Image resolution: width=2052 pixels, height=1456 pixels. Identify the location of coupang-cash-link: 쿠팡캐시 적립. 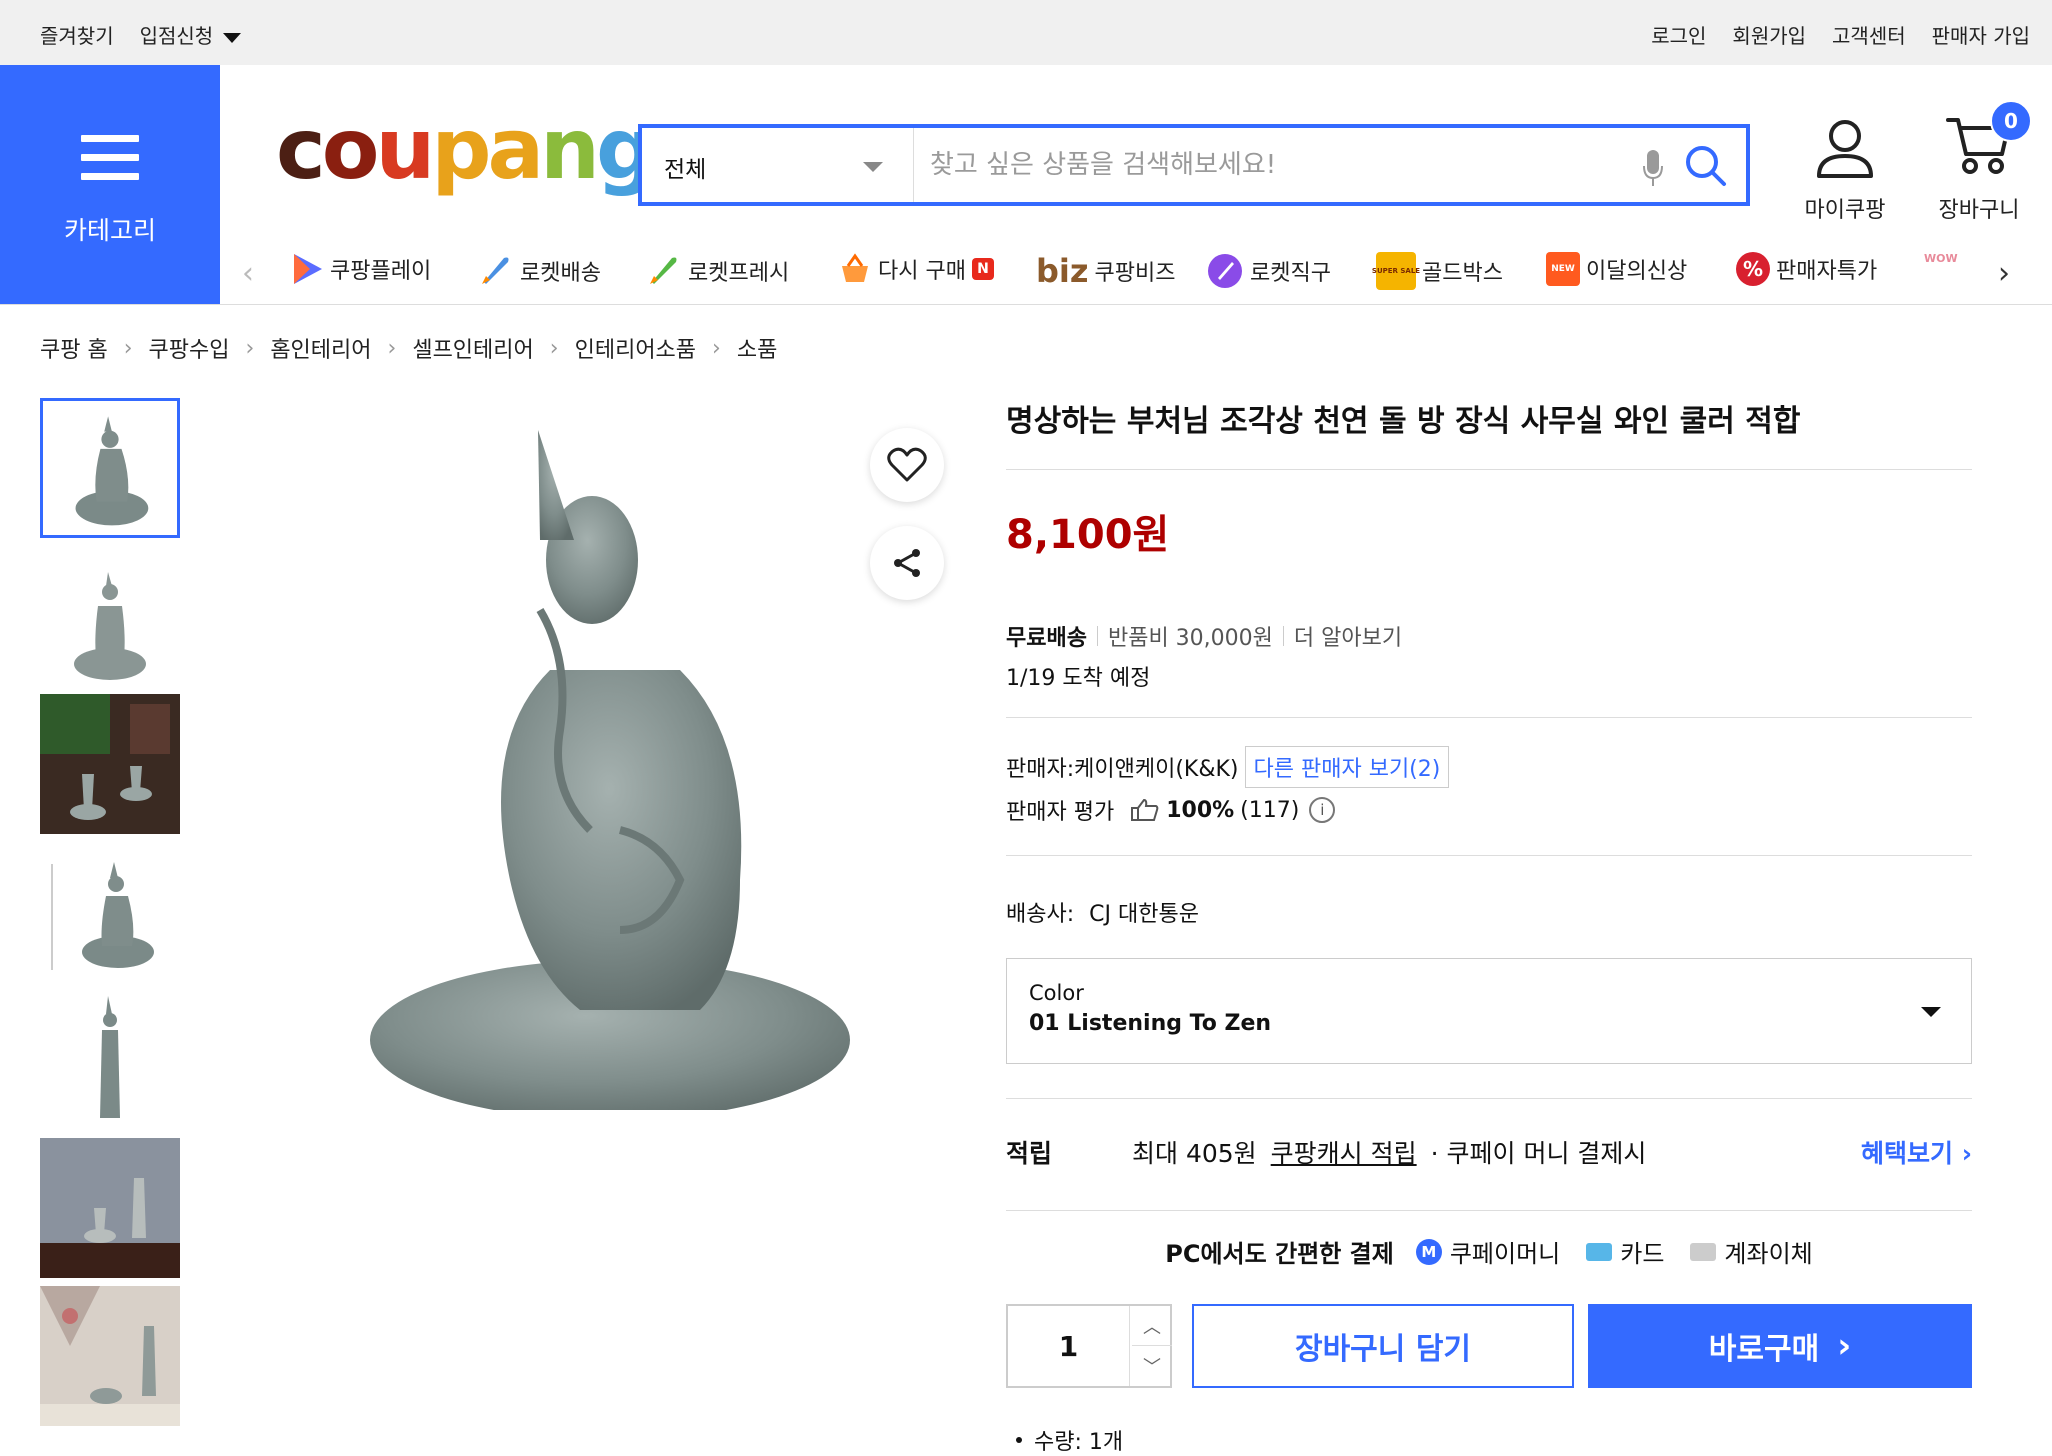
(1344, 1152).